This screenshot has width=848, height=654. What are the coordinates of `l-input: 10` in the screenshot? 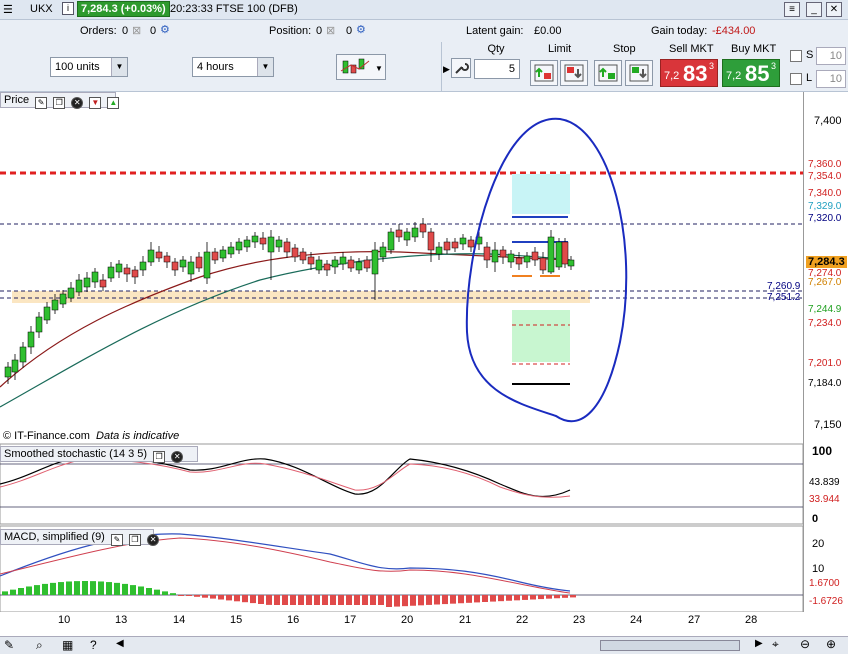 It's located at (831, 79).